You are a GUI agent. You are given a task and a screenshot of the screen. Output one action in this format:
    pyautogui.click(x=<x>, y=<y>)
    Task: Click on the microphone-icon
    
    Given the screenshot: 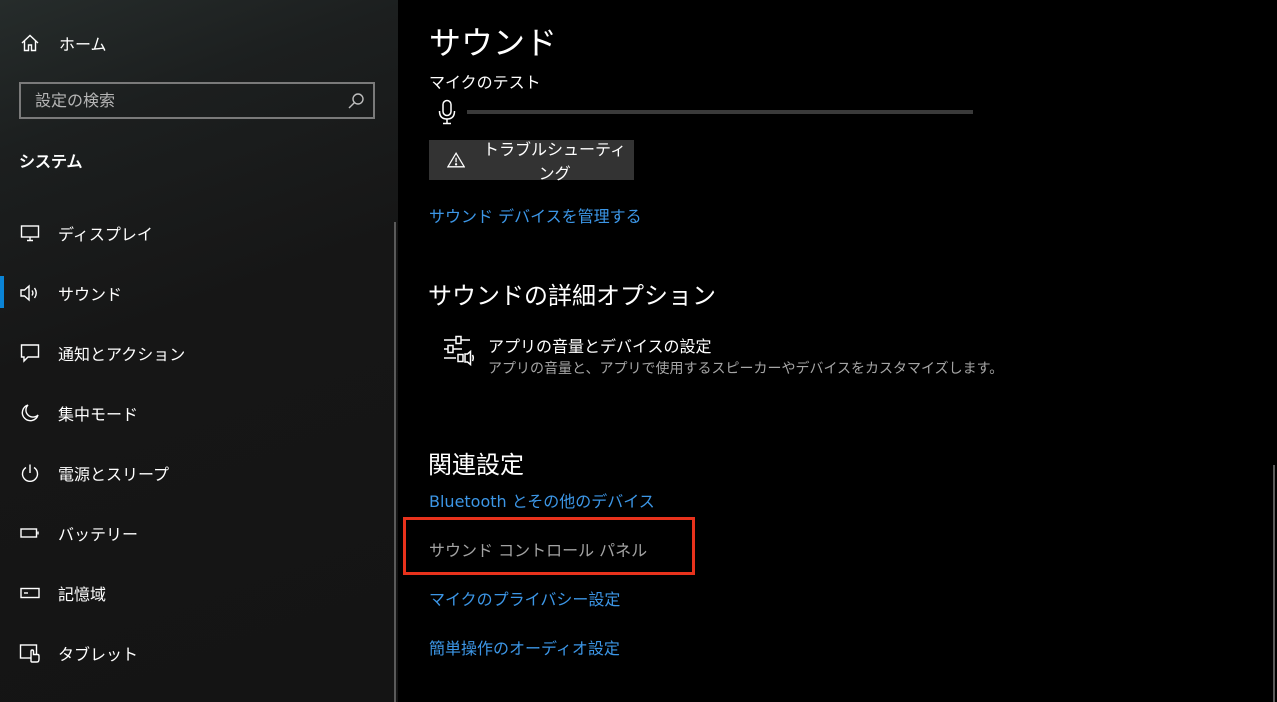 What is the action you would take?
    pyautogui.click(x=447, y=112)
    